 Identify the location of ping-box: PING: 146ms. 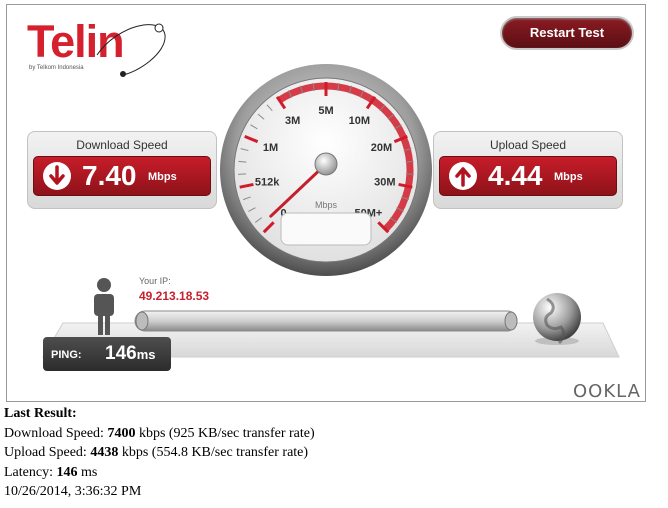
(107, 354).